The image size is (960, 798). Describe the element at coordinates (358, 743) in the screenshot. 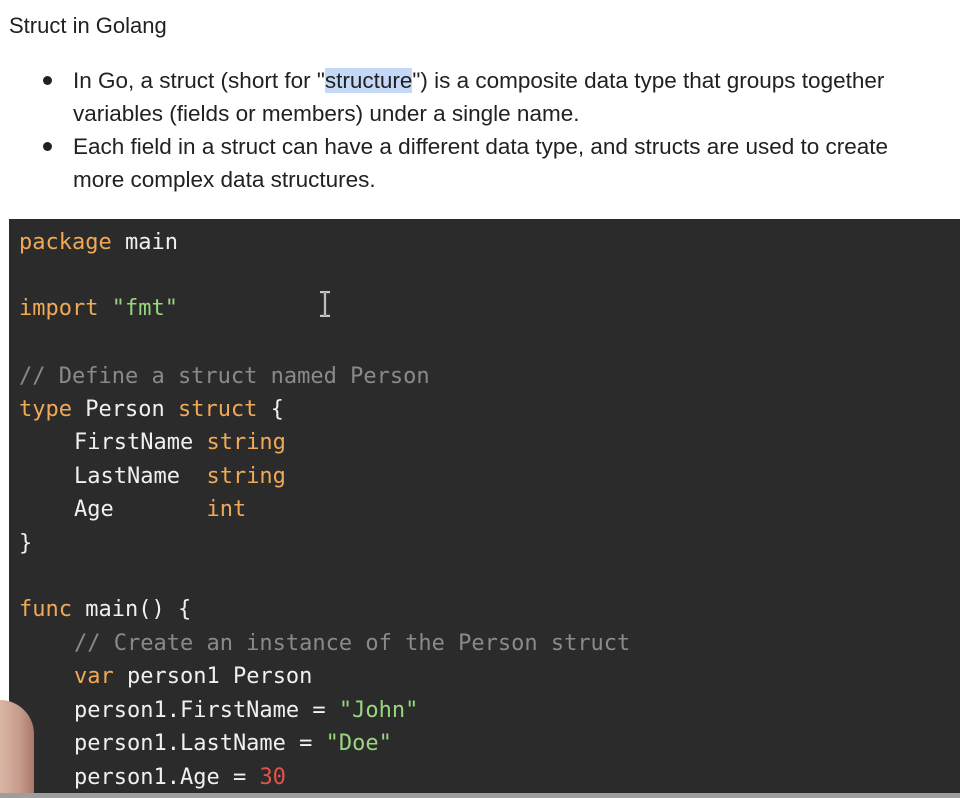

I see `code-string: "Doe"` at that location.